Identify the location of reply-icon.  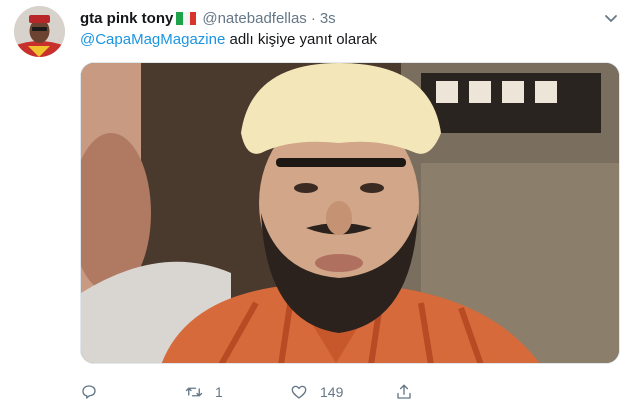
(89, 392).